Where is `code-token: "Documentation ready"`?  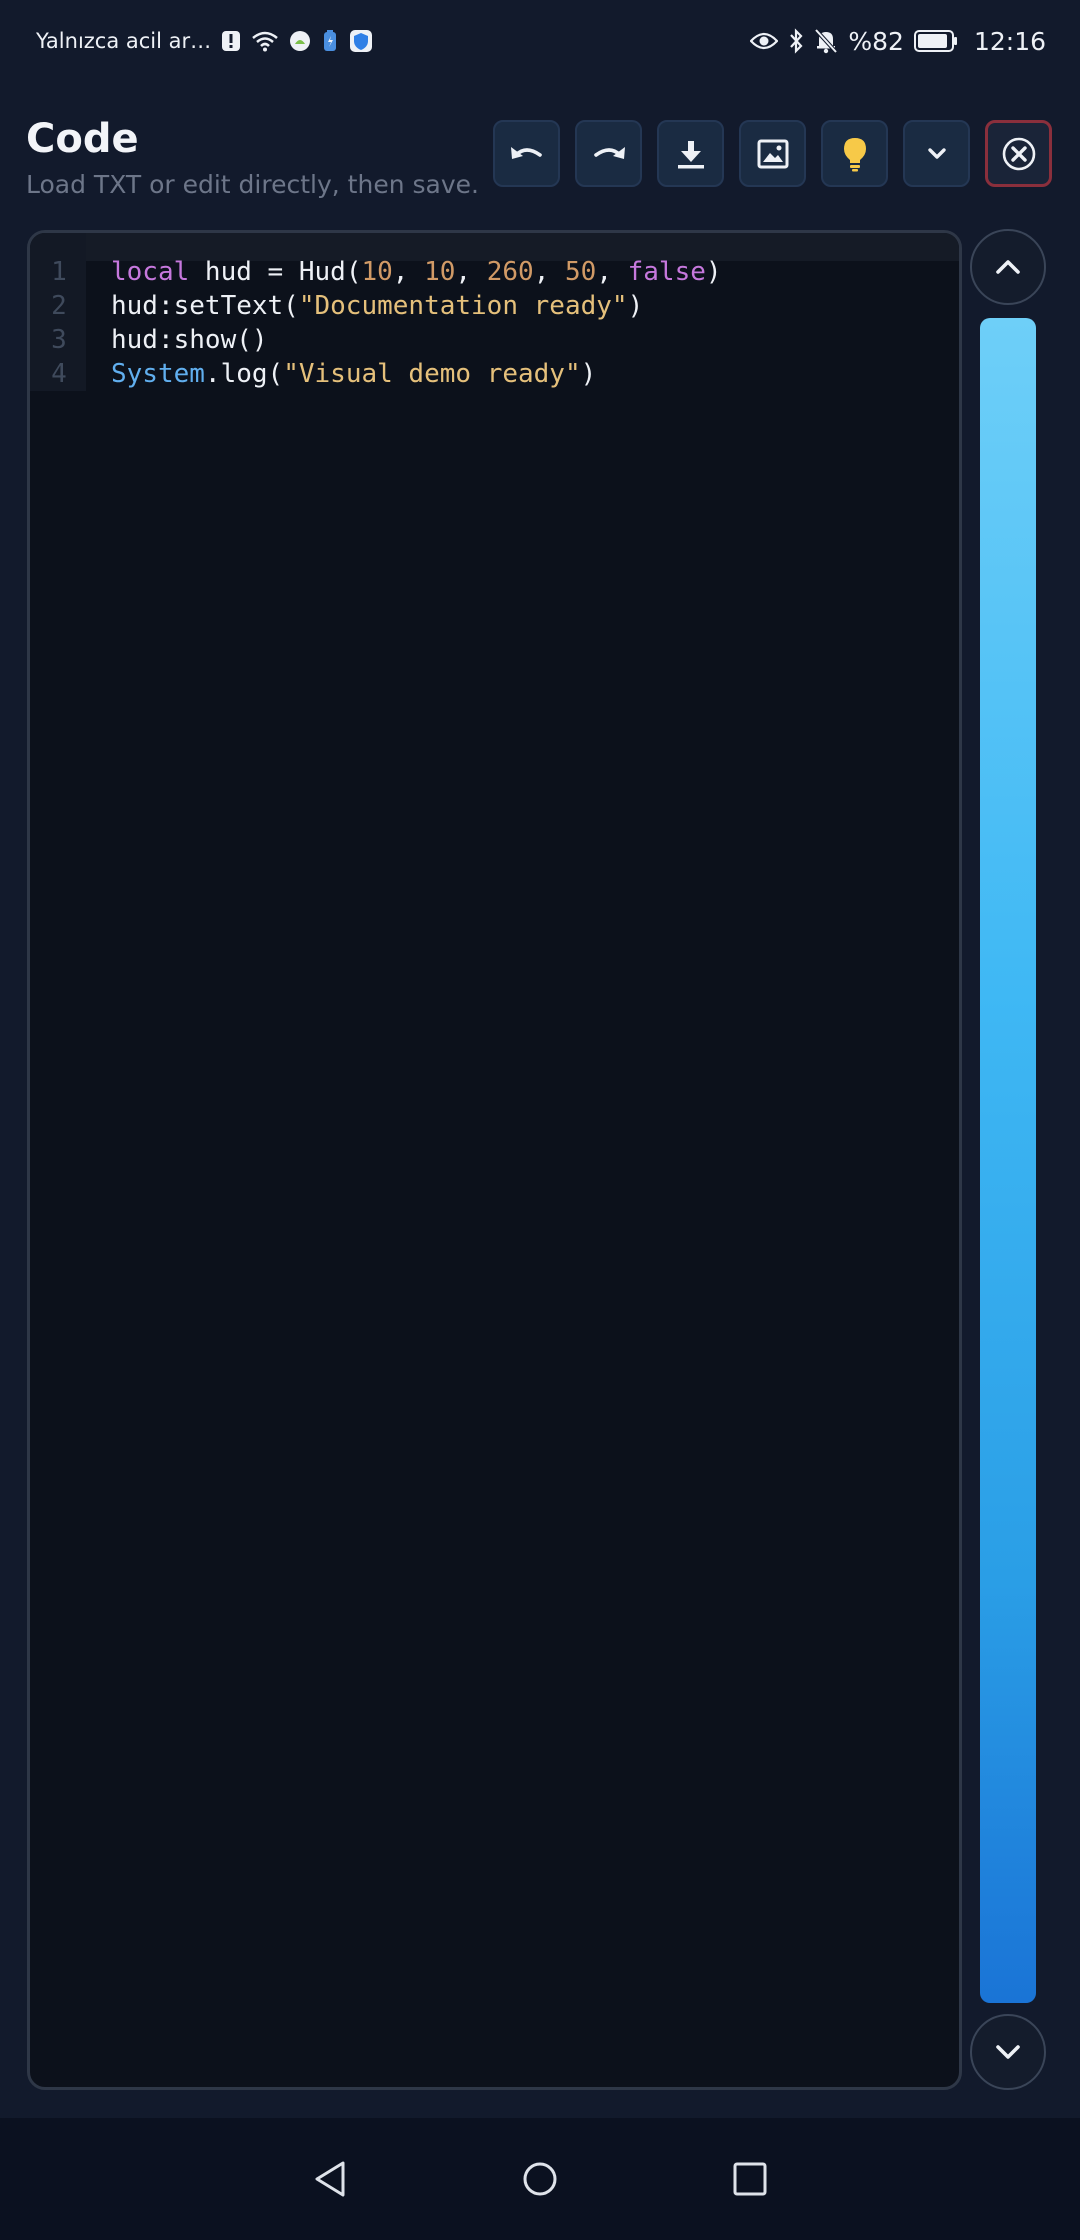 code-token: "Documentation ready" is located at coordinates (463, 306).